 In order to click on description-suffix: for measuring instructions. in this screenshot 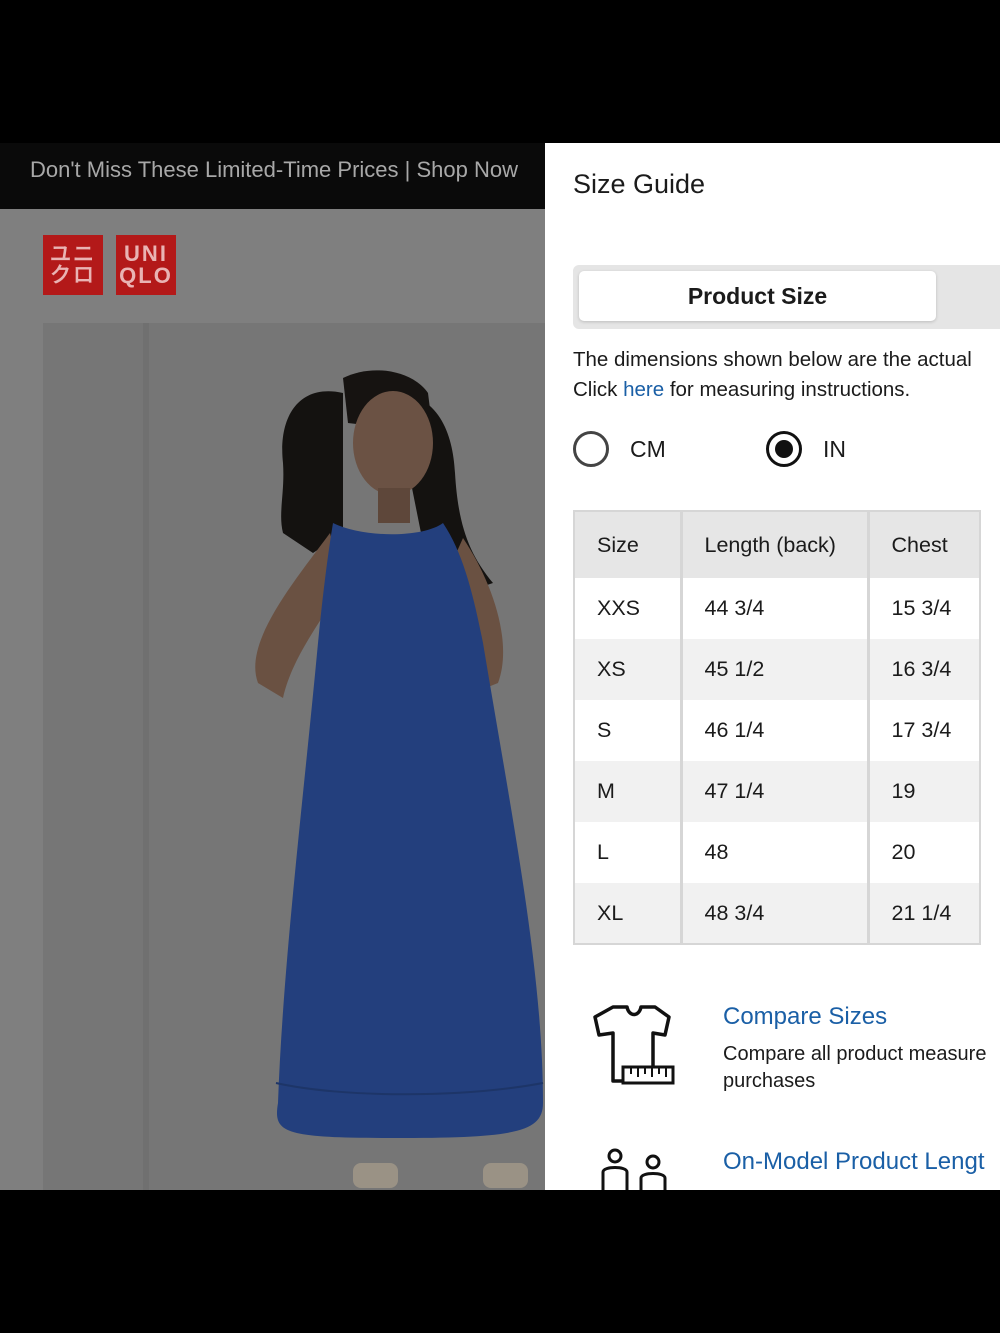, I will do `click(787, 389)`.